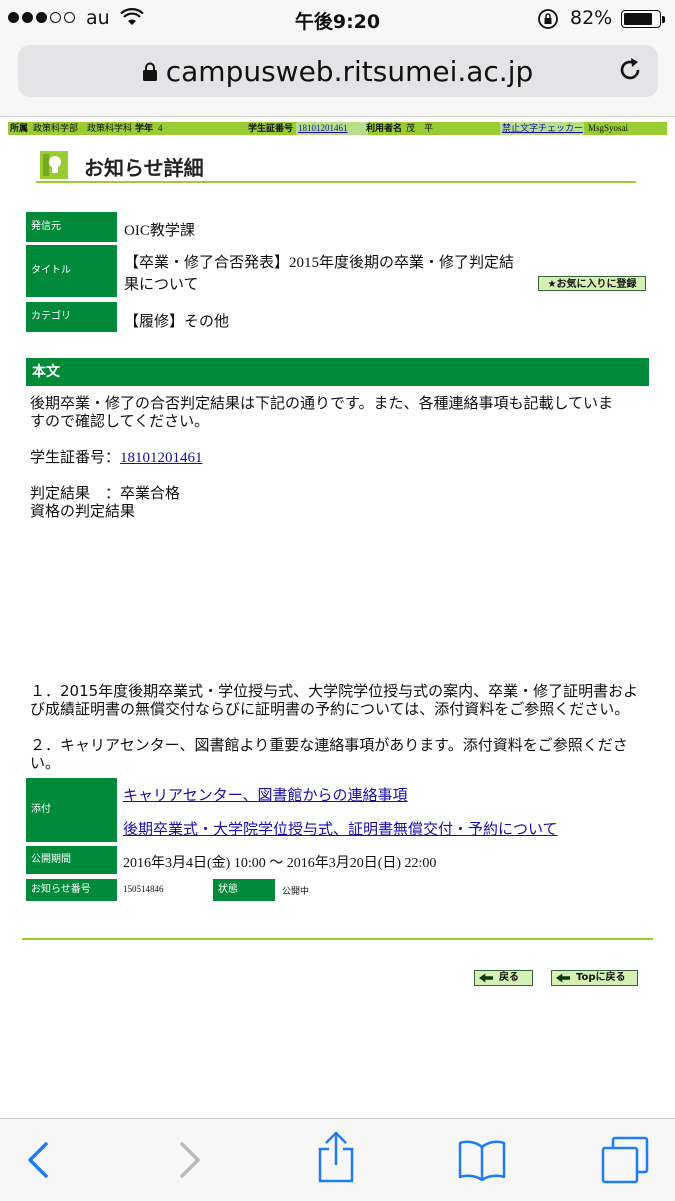 Image resolution: width=675 pixels, height=1201 pixels. I want to click on top-button: Topに戻る, so click(594, 978).